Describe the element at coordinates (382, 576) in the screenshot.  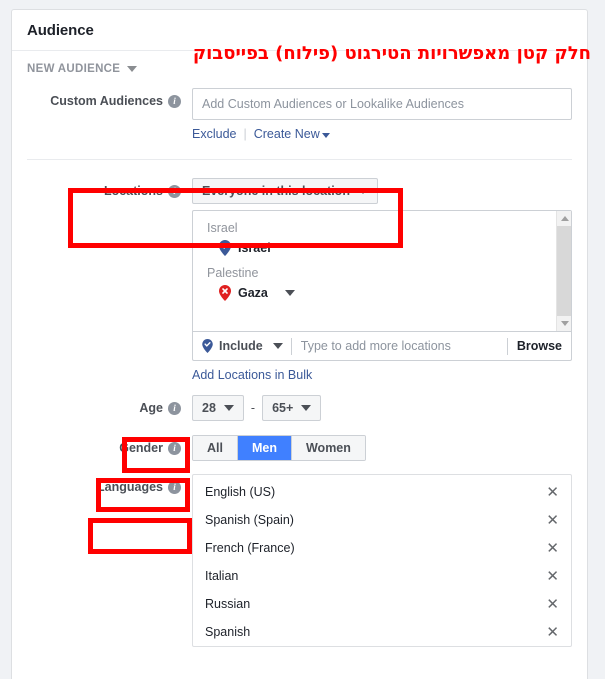
I see `list-item: Italian ✕` at that location.